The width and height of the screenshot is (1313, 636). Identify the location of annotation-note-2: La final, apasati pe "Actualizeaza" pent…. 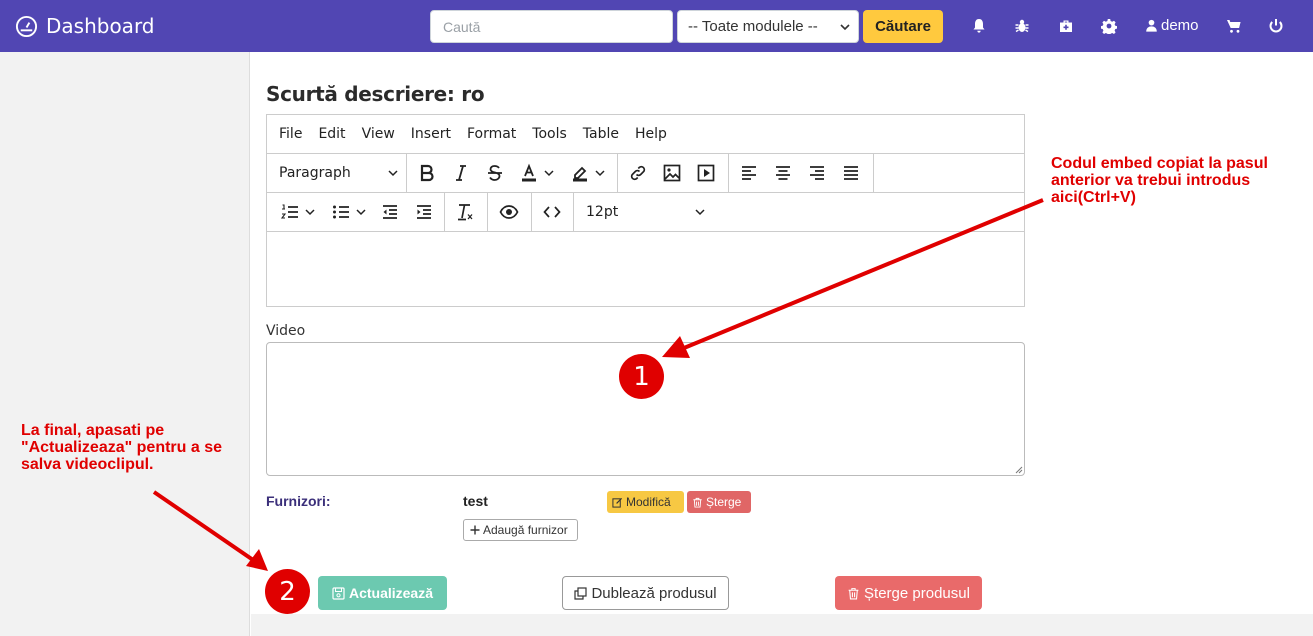
(122, 447).